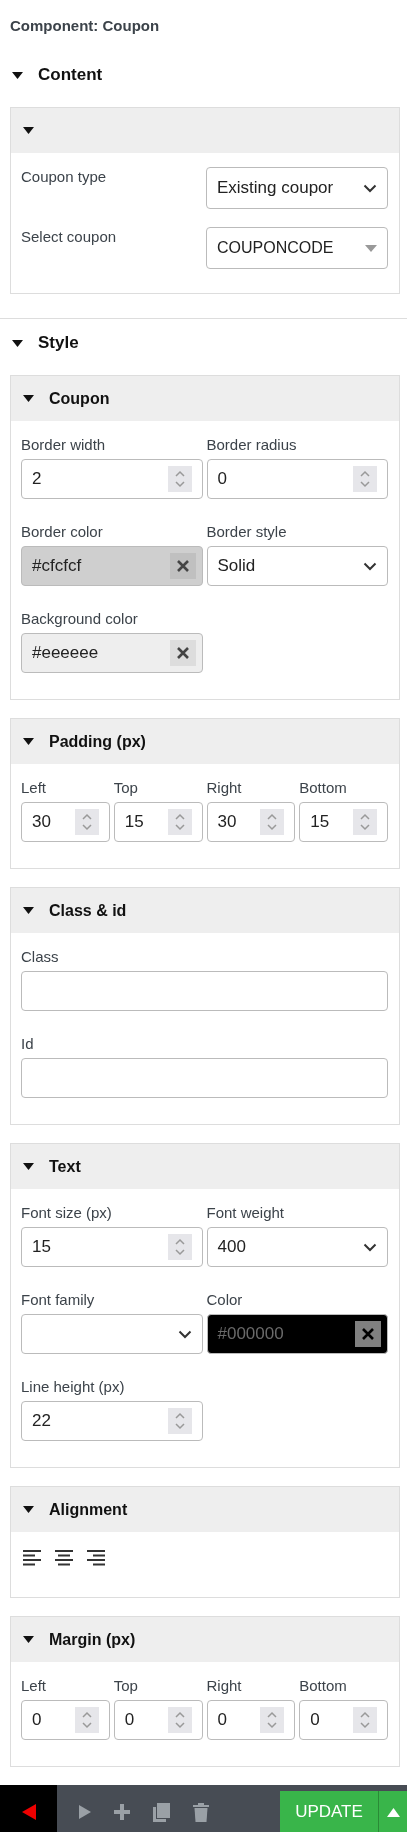  What do you see at coordinates (205, 910) in the screenshot?
I see `panel-header: Class & id` at bounding box center [205, 910].